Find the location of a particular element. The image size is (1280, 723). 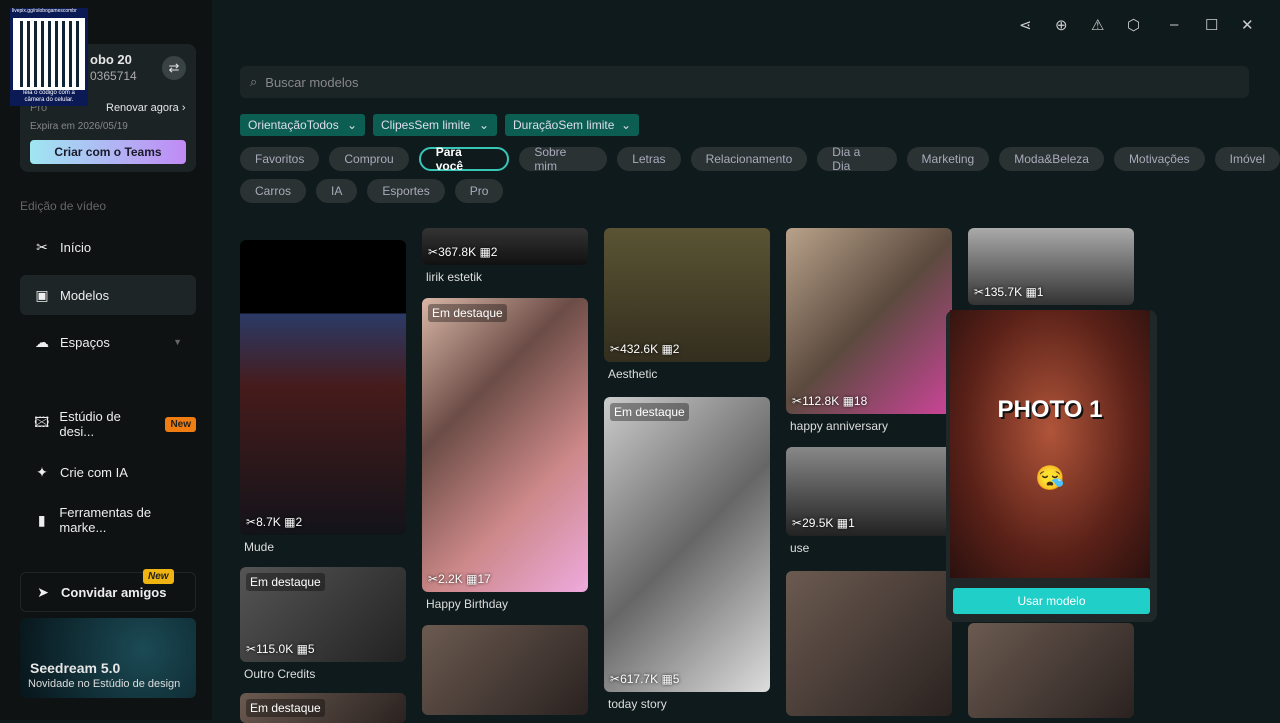

sparkle-icon: ✦ is located at coordinates (42, 471).